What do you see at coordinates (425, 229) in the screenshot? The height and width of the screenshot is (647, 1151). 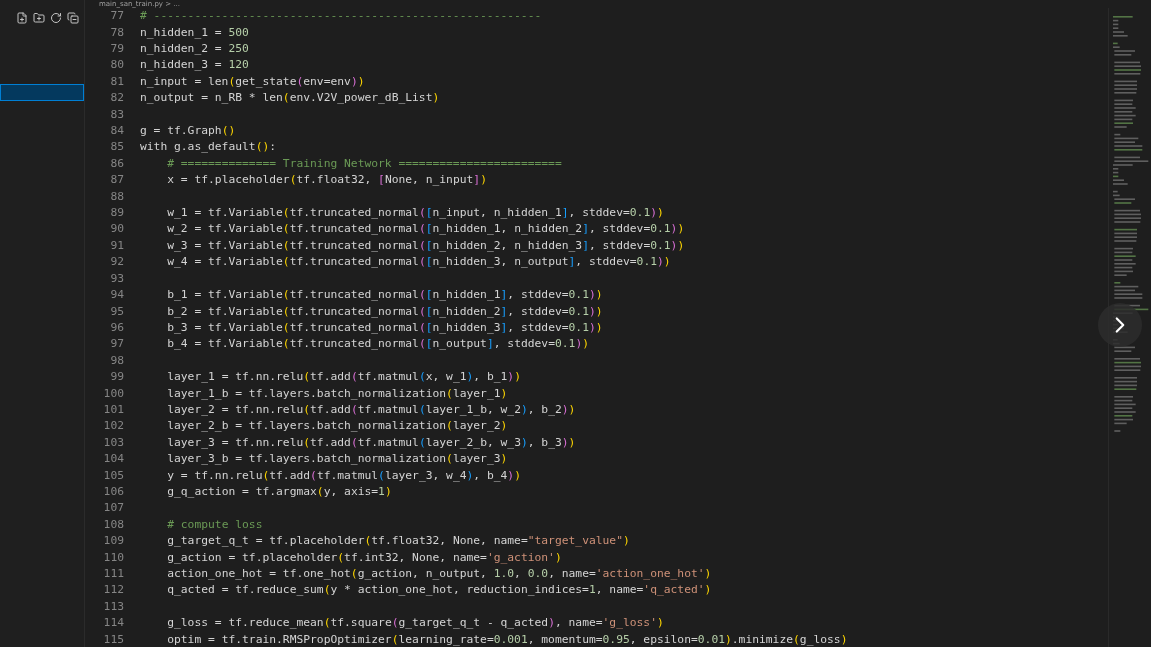 I see `code-line: w_2 = tf.Variable(tf.truncated_normal([n_hidden_1, n_hidden_2], stddev=0.1))` at bounding box center [425, 229].